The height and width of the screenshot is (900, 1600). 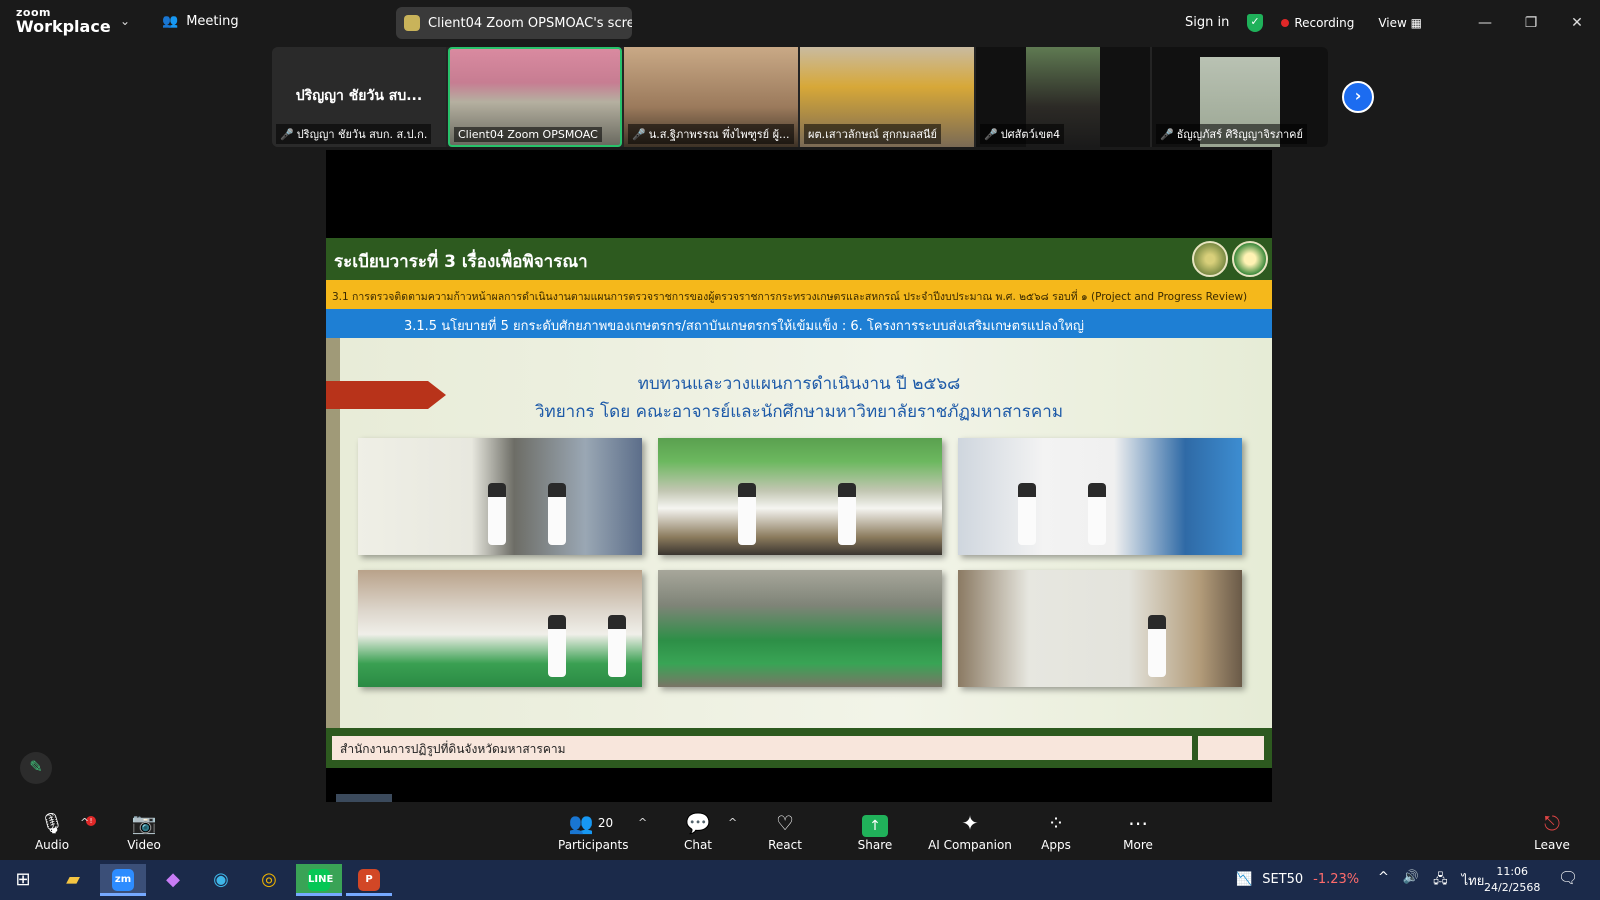 I want to click on edge-browser-icon: ◉, so click(x=221, y=880).